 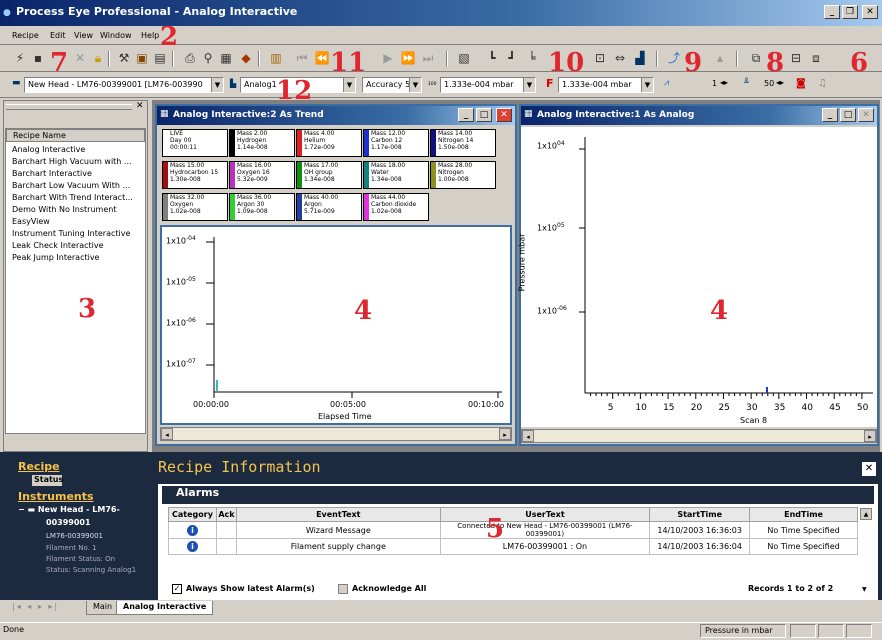 What do you see at coordinates (47, 480) in the screenshot?
I see `nav-status-link: Status` at bounding box center [47, 480].